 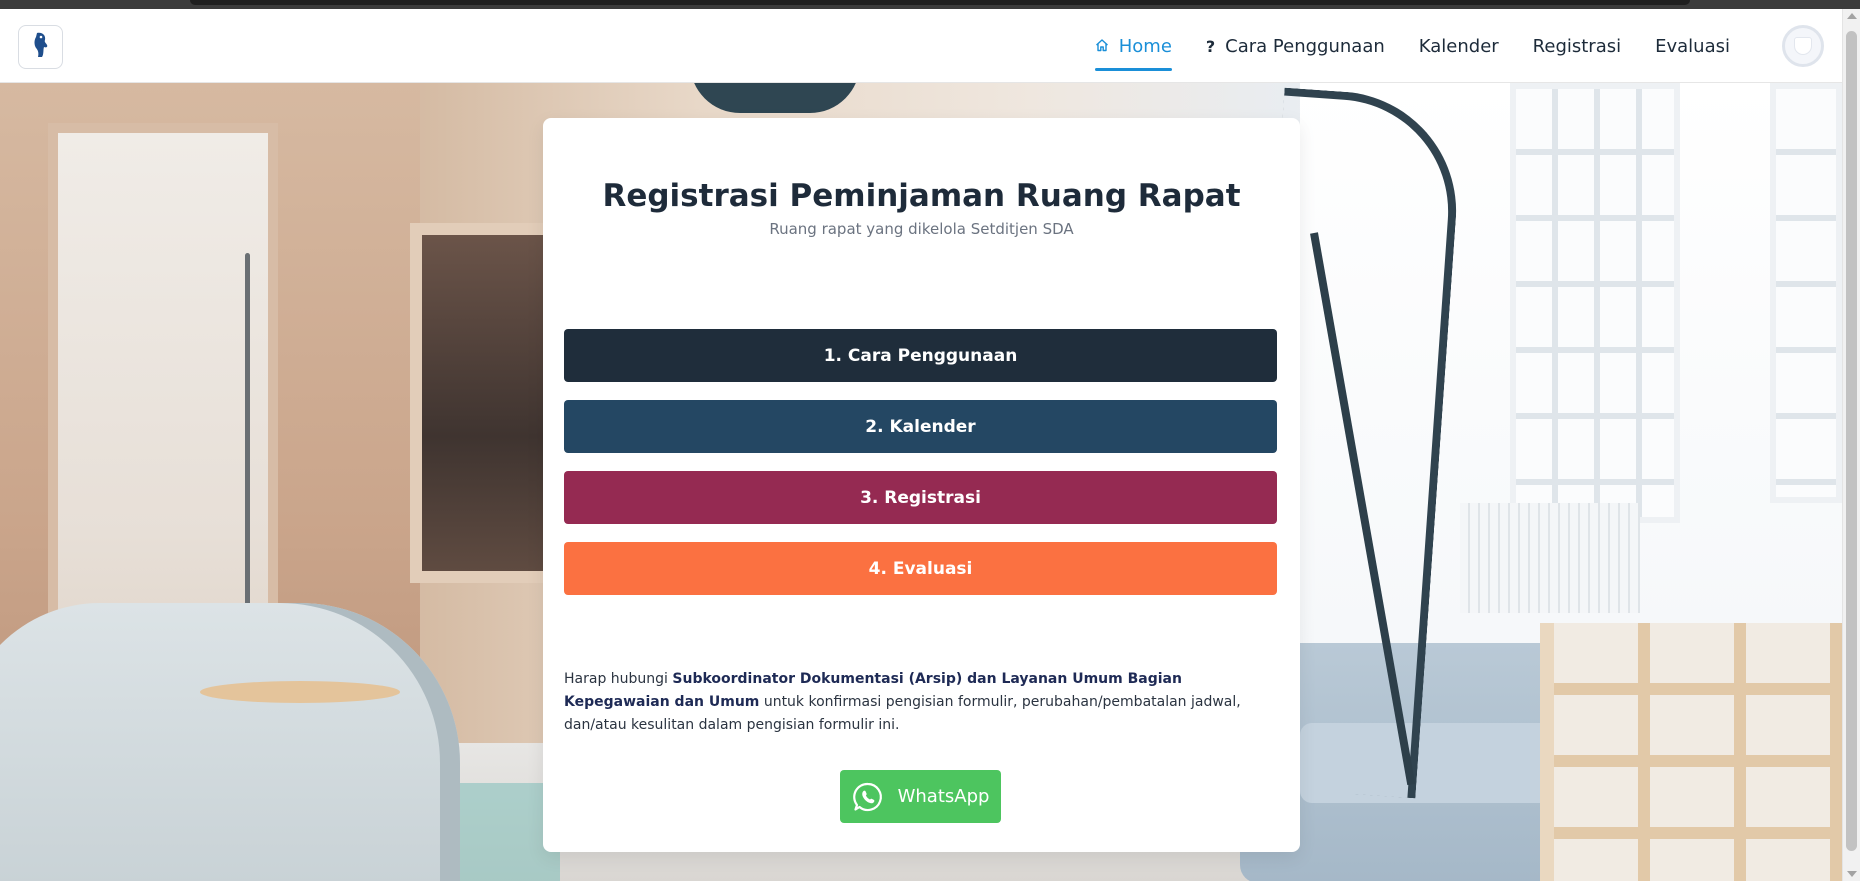 I want to click on bg-radiator, so click(x=1550, y=558).